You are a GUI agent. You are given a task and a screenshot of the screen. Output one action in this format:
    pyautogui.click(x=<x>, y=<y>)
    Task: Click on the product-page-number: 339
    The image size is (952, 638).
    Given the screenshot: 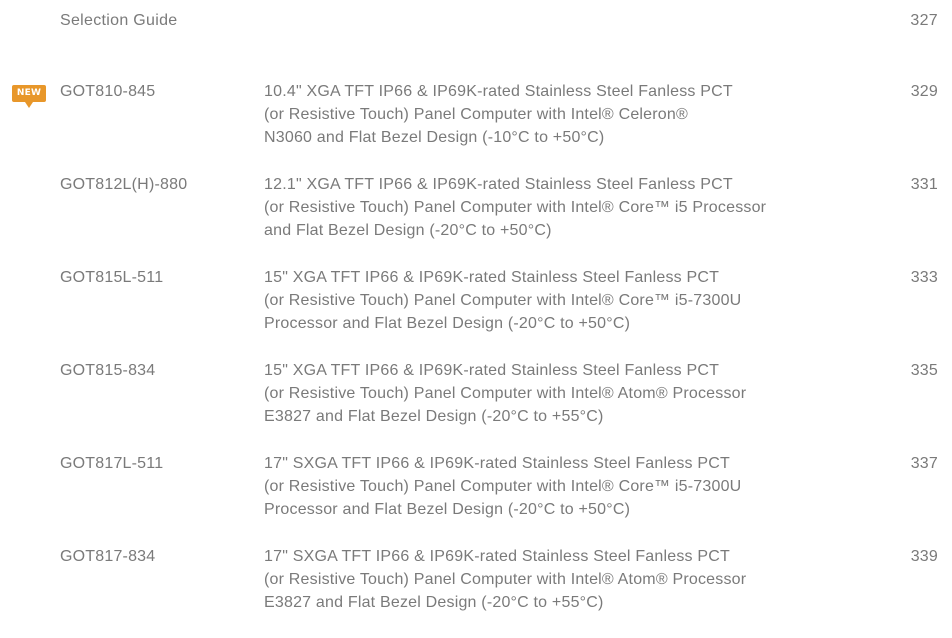 What is the action you would take?
    pyautogui.click(x=924, y=556)
    